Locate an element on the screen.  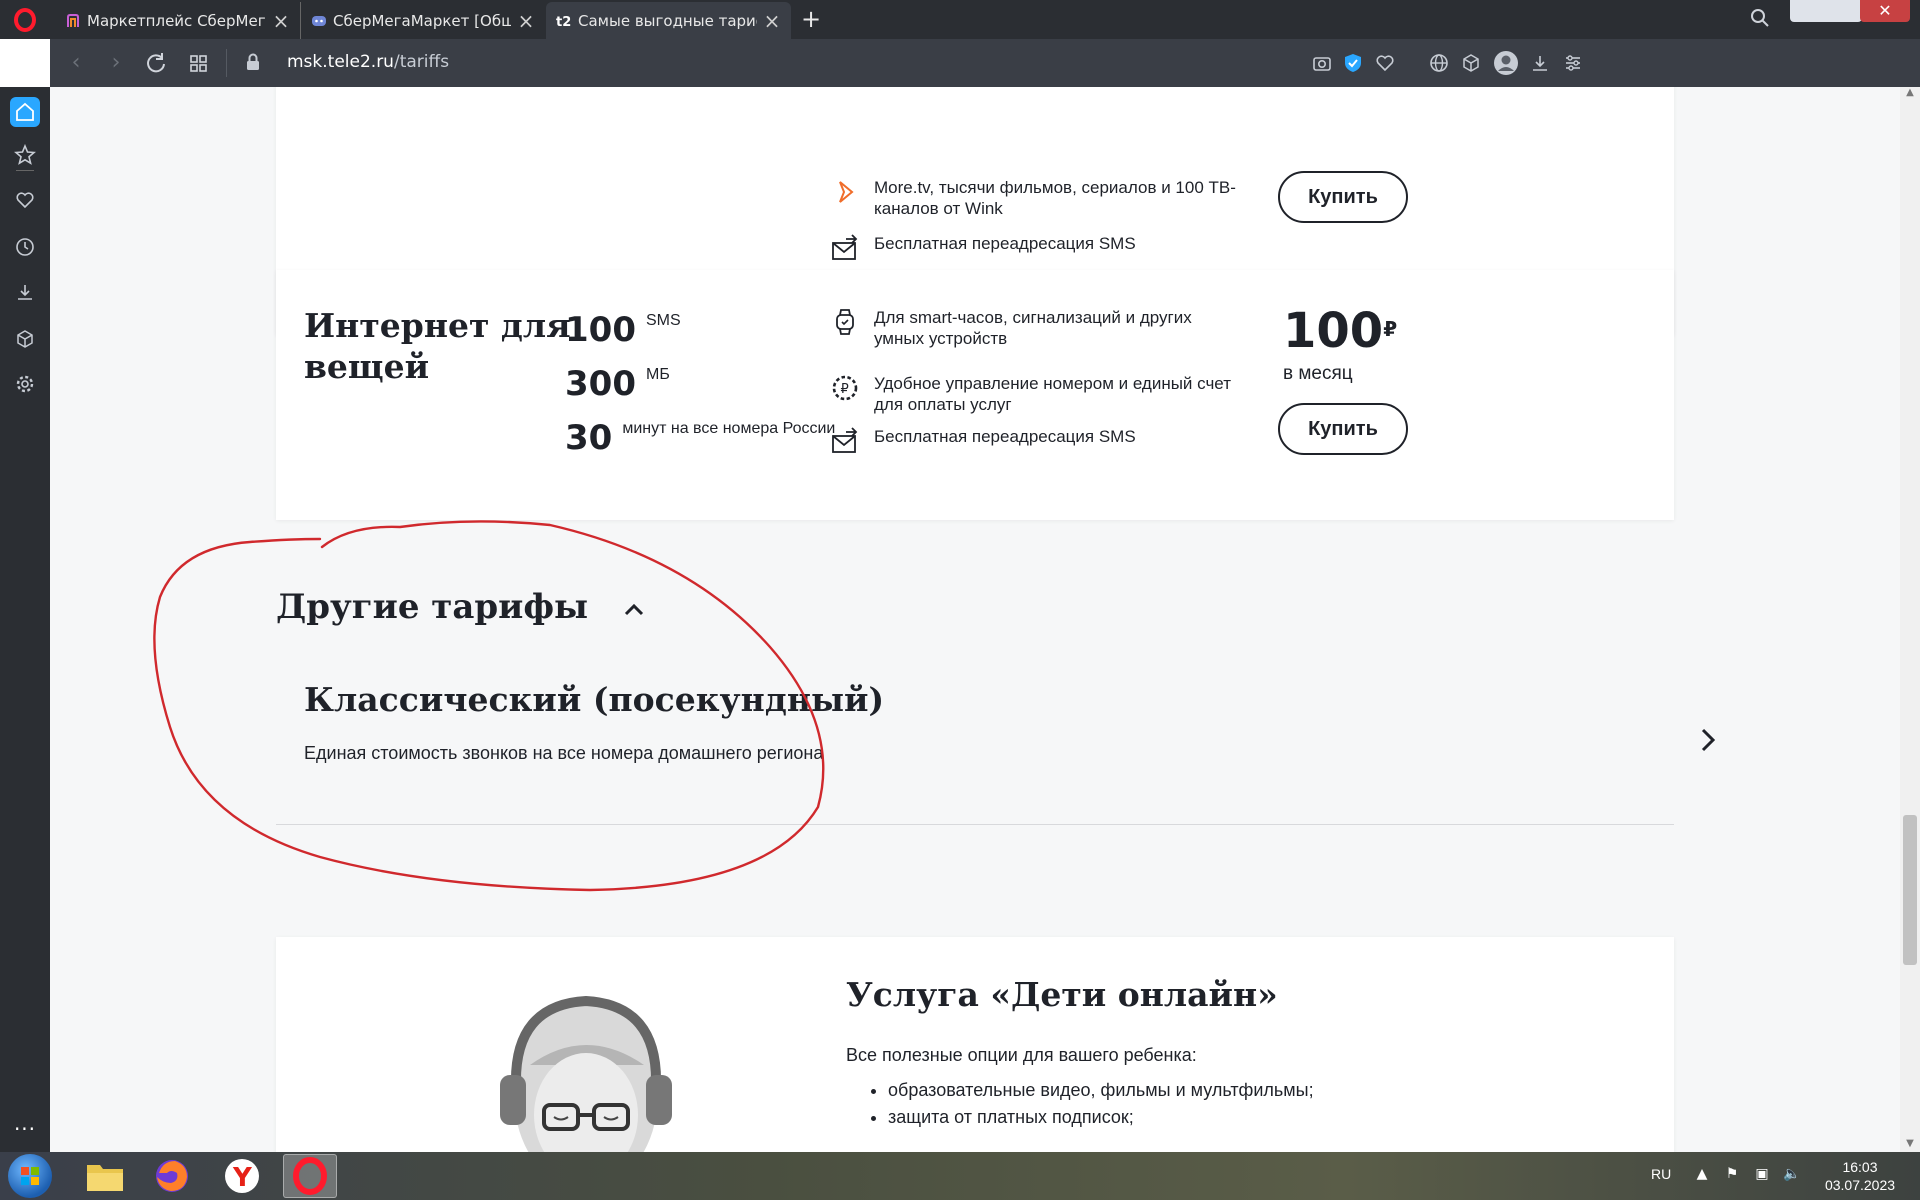
taskbar-opera is located at coordinates (310, 1176).